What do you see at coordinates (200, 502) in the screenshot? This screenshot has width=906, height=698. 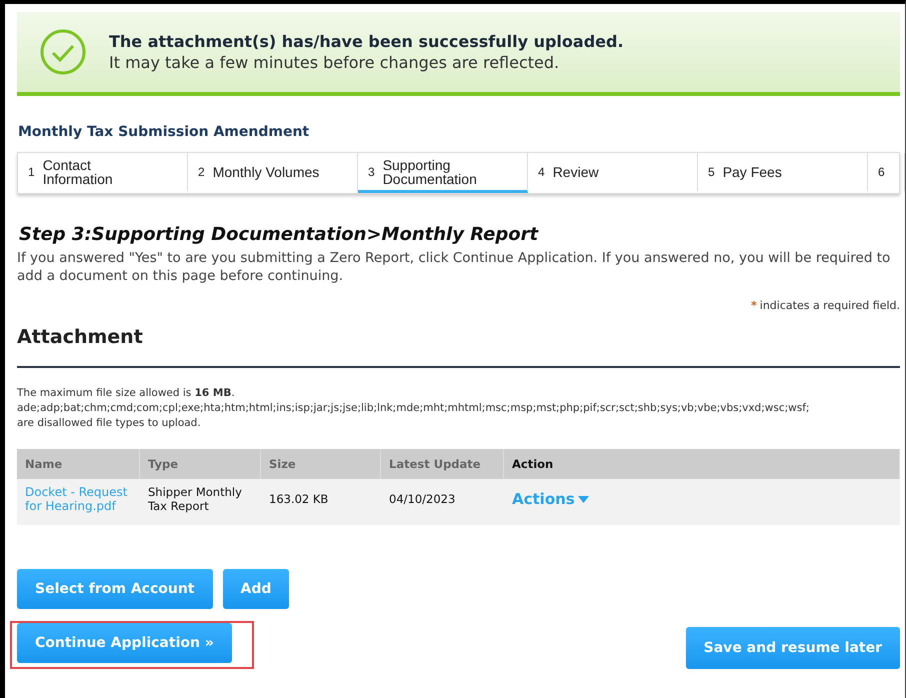 I see `table-cell: Shipper Monthly Tax Report` at bounding box center [200, 502].